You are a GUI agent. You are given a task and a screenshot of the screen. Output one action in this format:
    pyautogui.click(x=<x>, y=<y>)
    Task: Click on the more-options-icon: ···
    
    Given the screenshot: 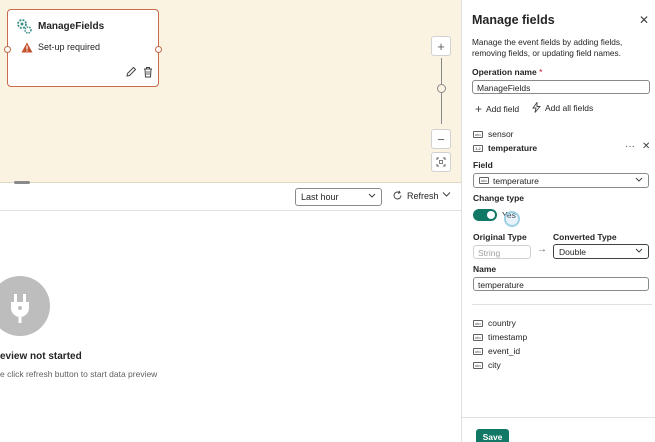 What is the action you would take?
    pyautogui.click(x=630, y=146)
    